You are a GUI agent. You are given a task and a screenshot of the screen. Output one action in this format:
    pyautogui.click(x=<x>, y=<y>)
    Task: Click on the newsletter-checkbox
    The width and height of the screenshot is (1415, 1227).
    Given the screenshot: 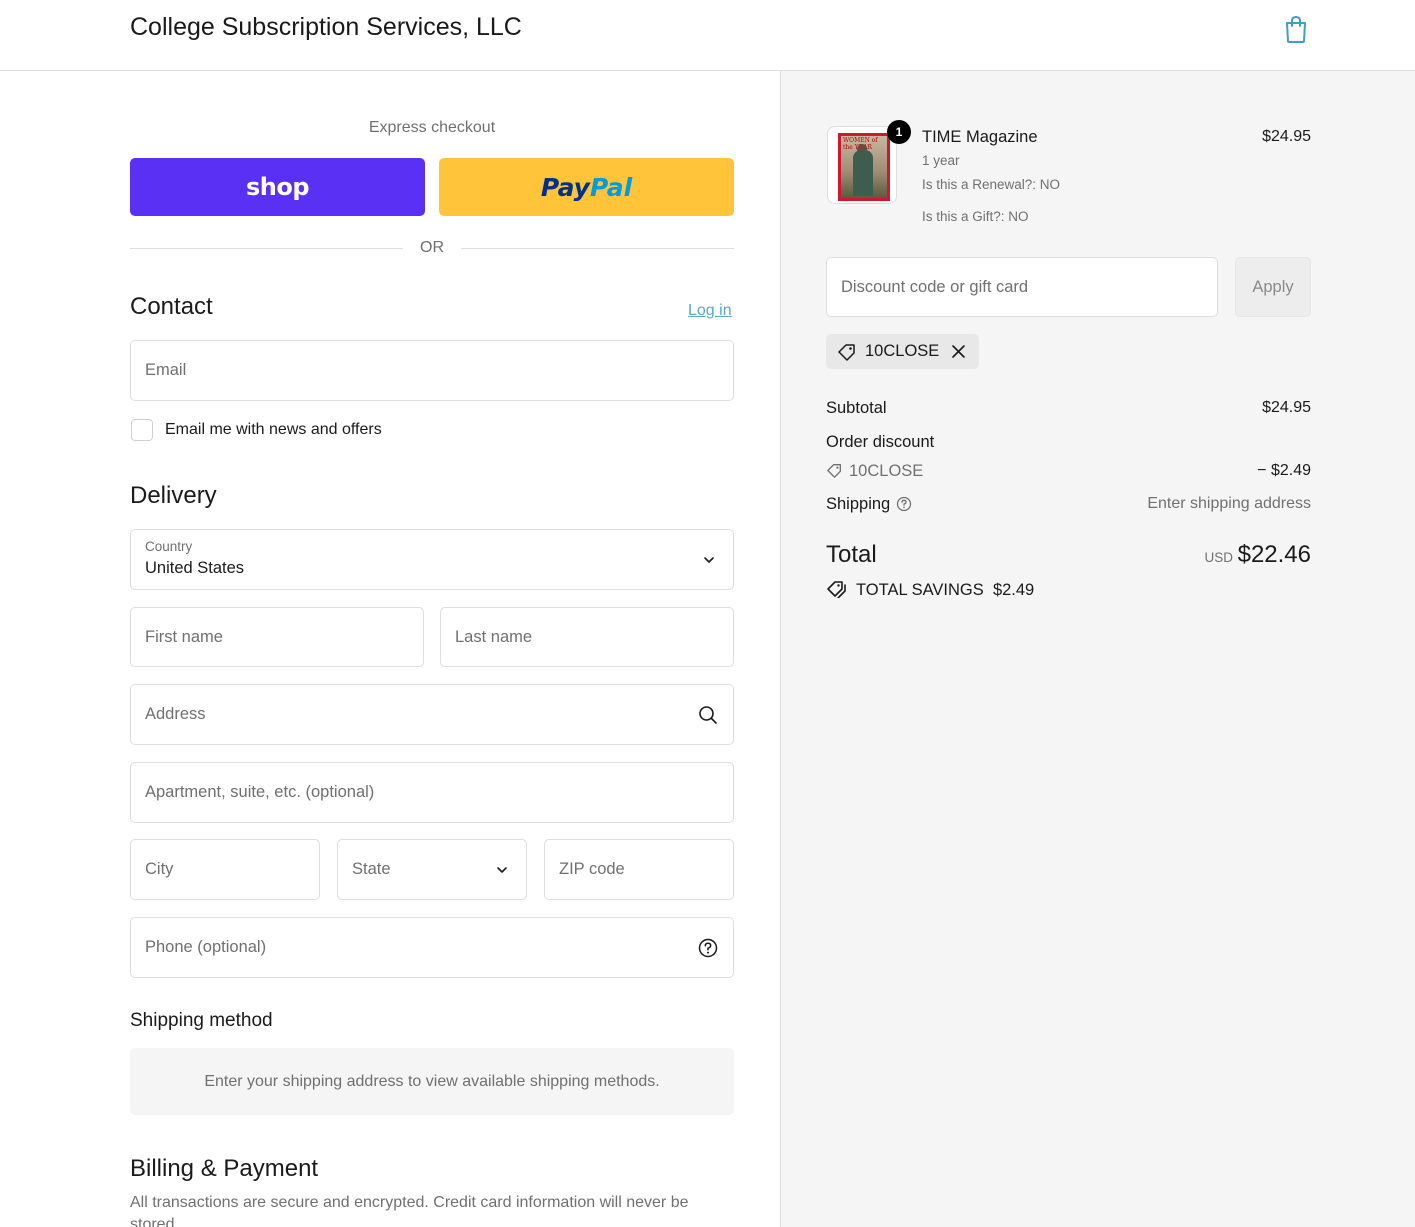 What is the action you would take?
    pyautogui.click(x=142, y=430)
    